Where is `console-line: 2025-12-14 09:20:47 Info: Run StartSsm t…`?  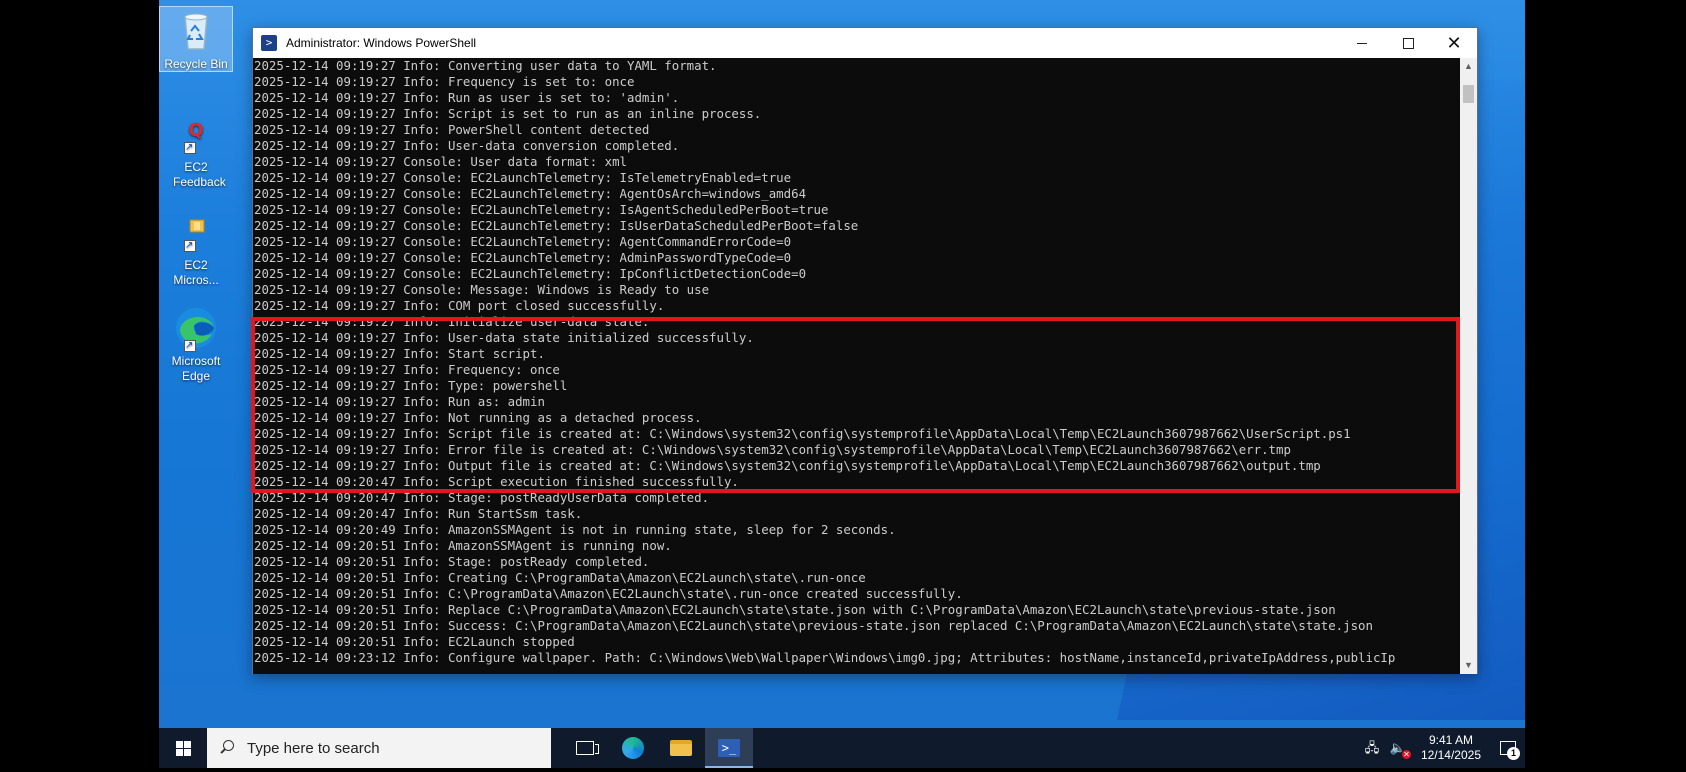
console-line: 2025-12-14 09:20:47 Info: Run StartSsm t… is located at coordinates (418, 513).